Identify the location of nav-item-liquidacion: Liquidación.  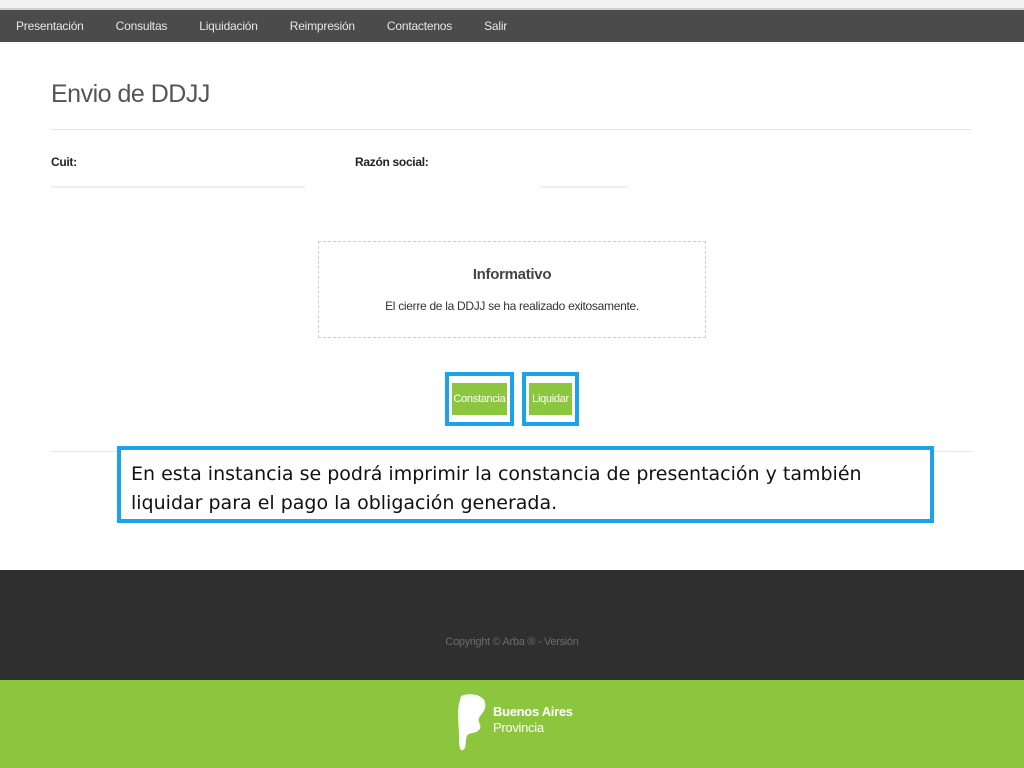
(228, 26).